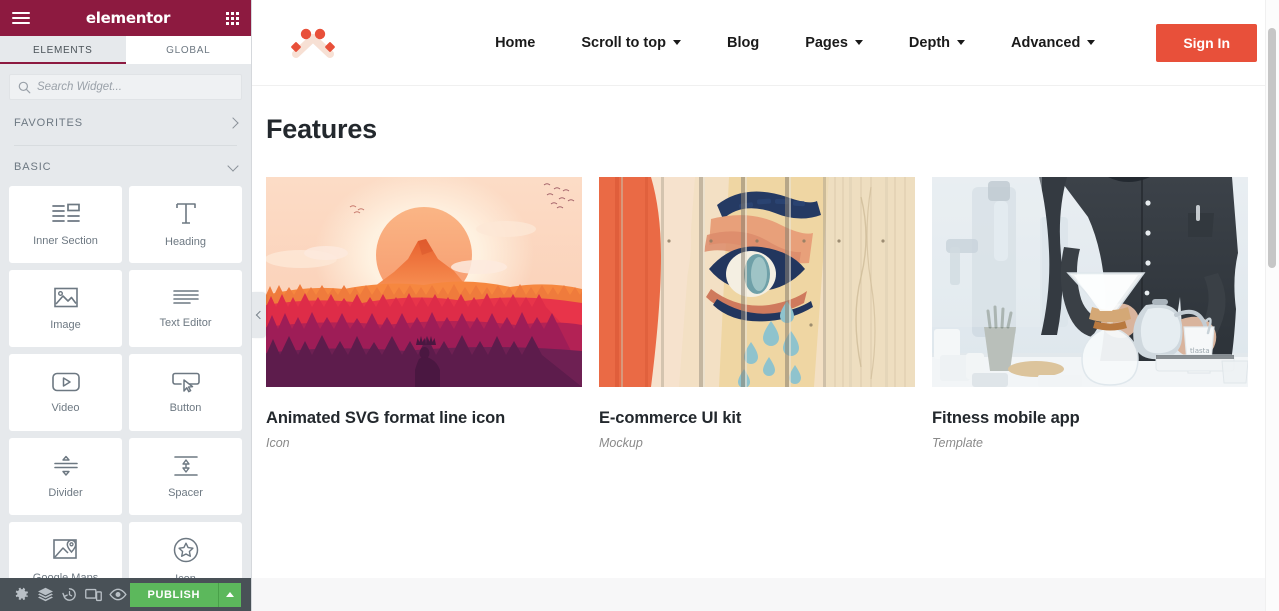  I want to click on widget-label: Heading, so click(185, 242).